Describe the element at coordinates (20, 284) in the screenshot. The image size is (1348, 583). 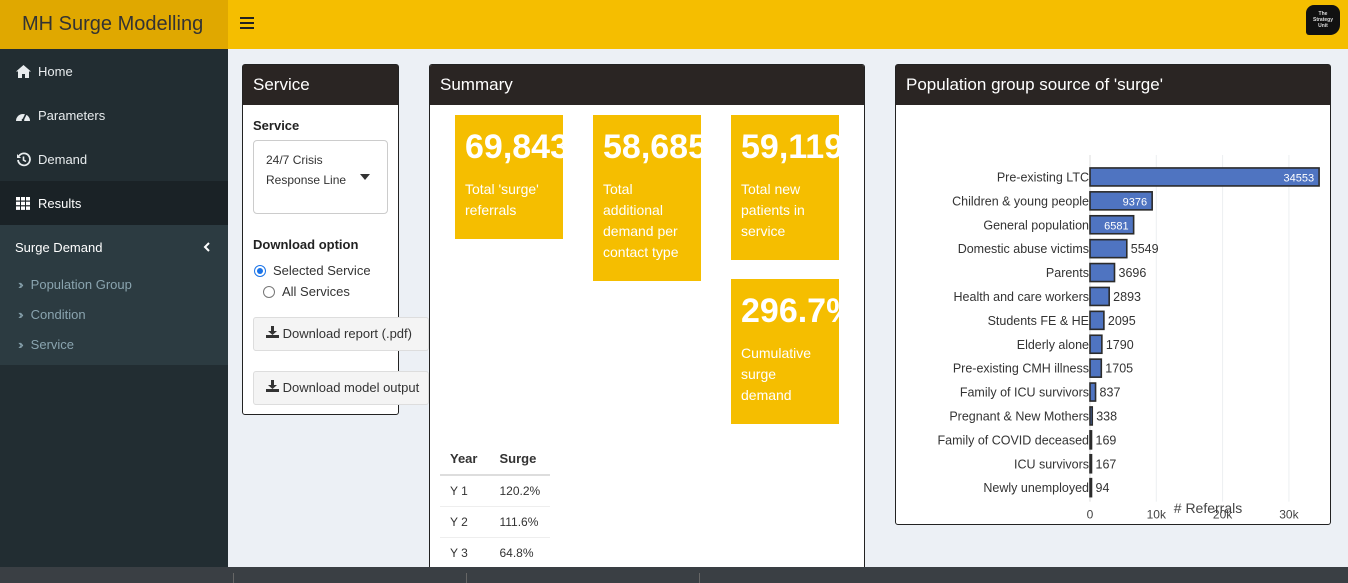
I see `double-chevron-right-icon: ››` at that location.